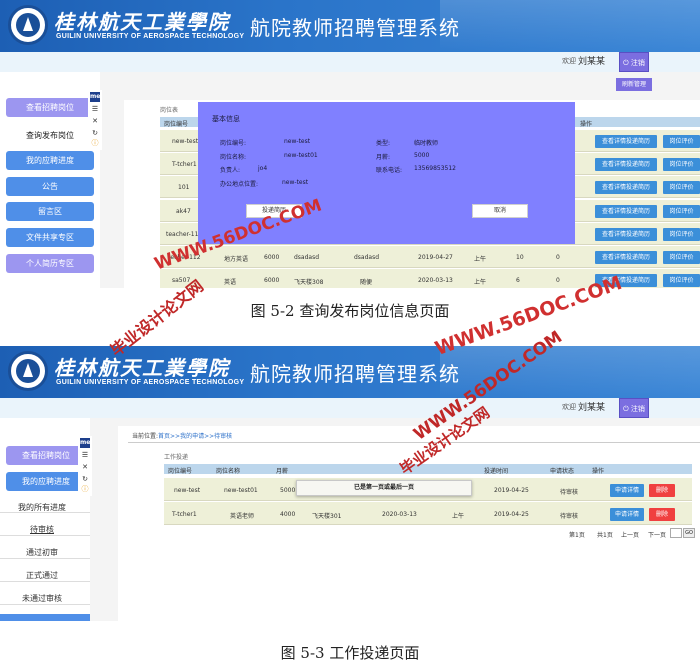 This screenshot has height=667, width=700. I want to click on column-header-id: 岗位编号, so click(176, 124).